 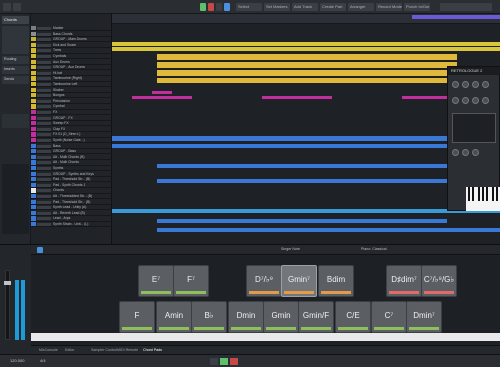 What do you see at coordinates (211, 7) in the screenshot?
I see `record-icon` at bounding box center [211, 7].